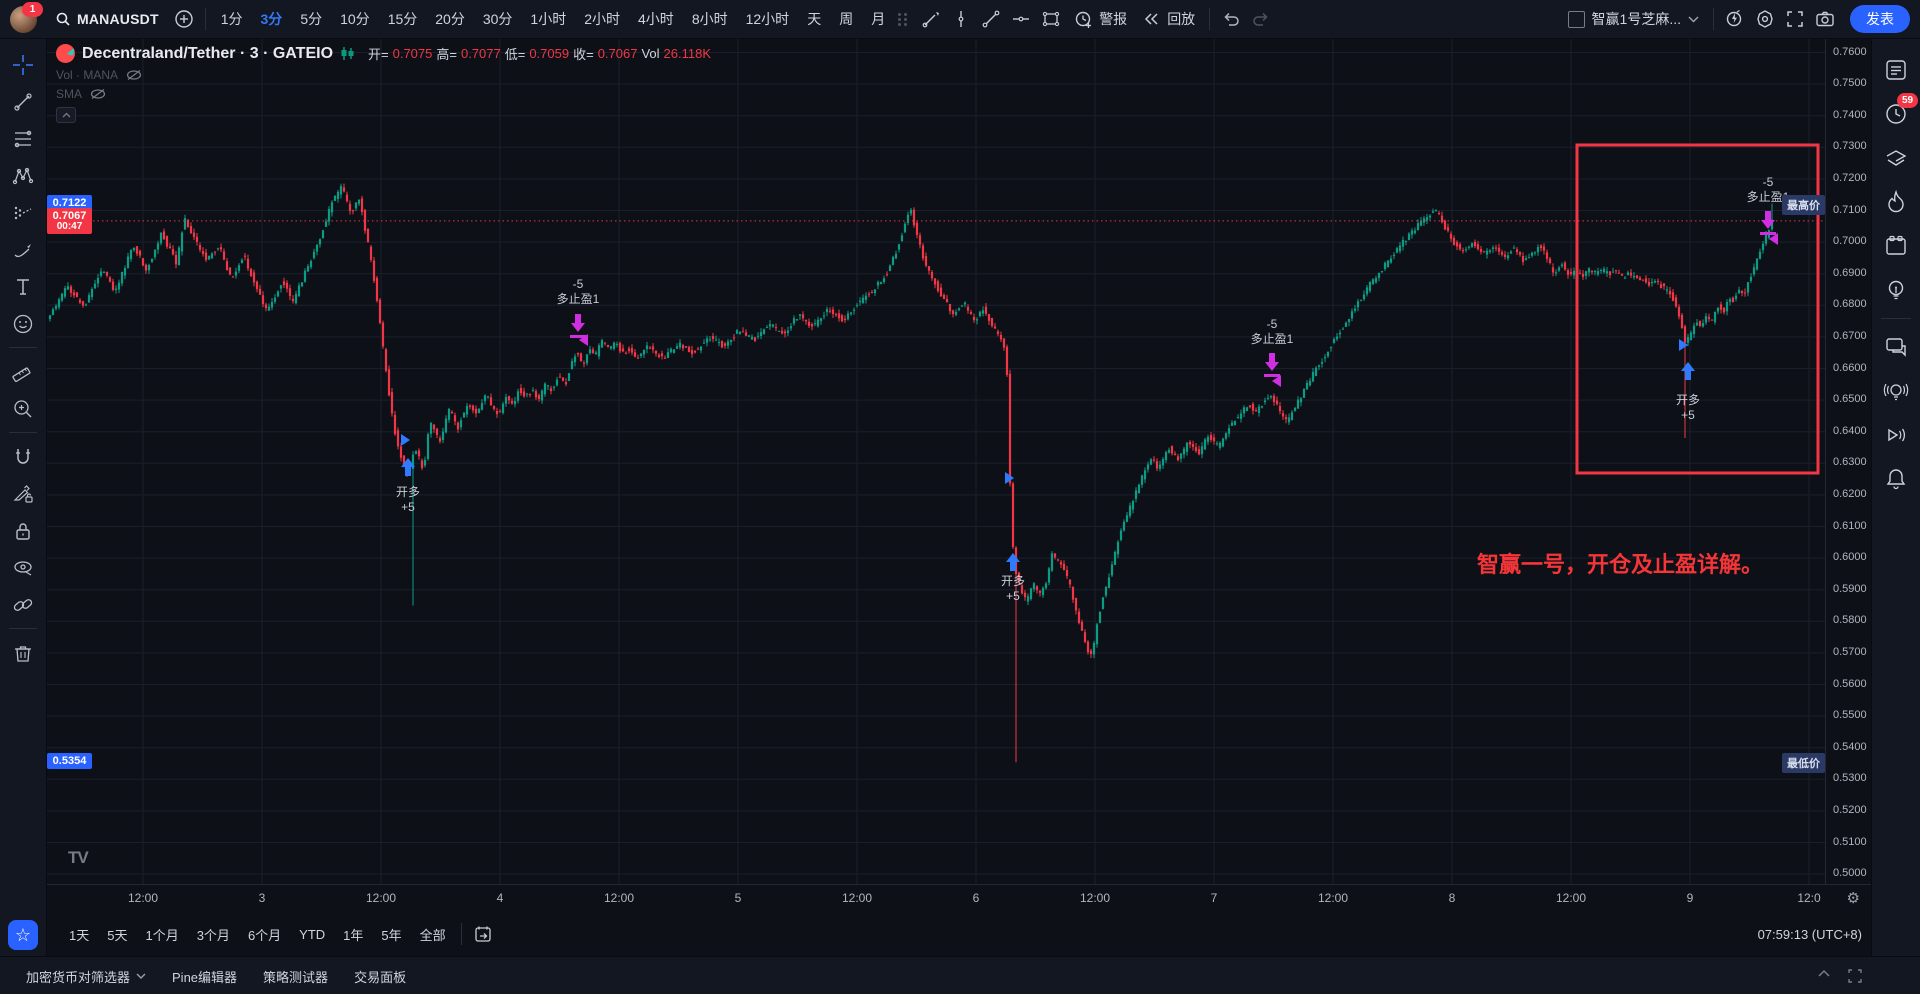 This screenshot has height=994, width=1920. Describe the element at coordinates (23, 287) in the screenshot. I see `text-tool` at that location.